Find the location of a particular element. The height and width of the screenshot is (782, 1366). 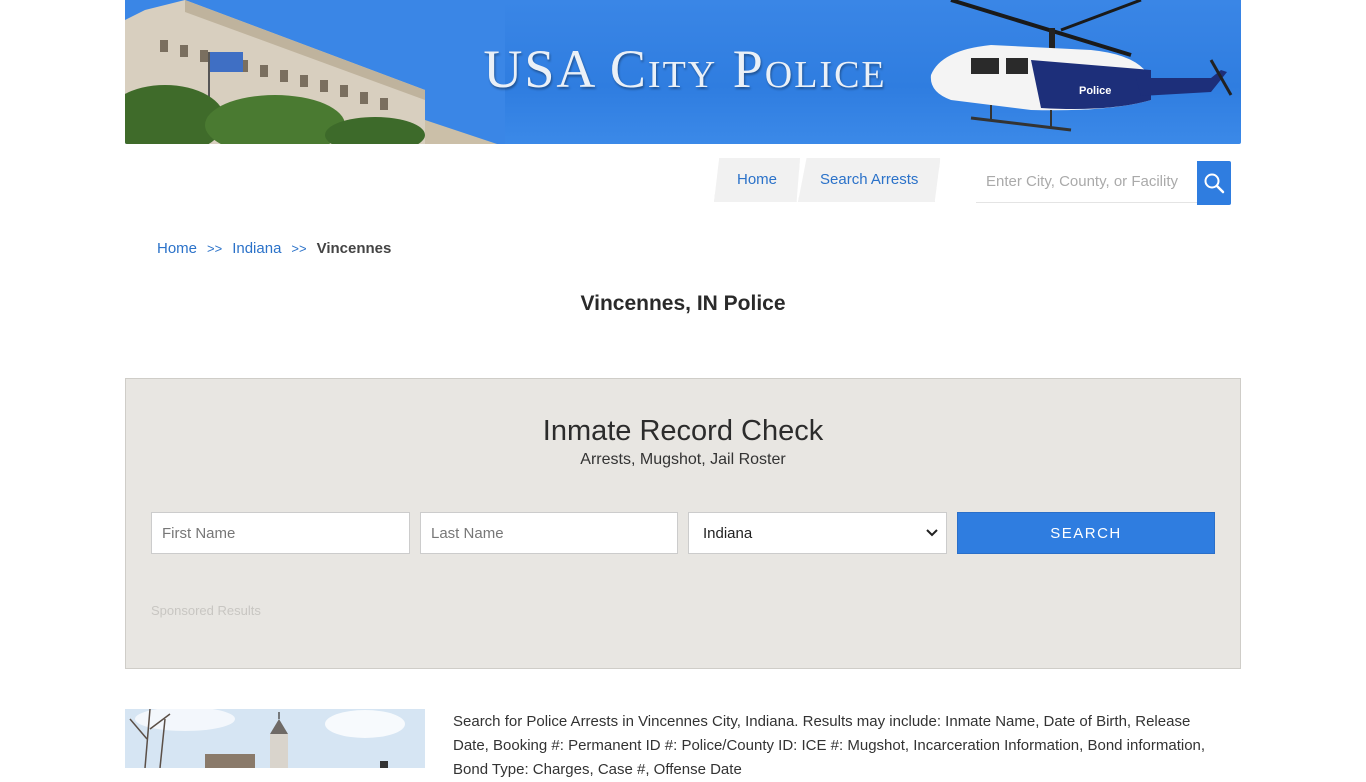

site-search-input is located at coordinates (1086, 182).